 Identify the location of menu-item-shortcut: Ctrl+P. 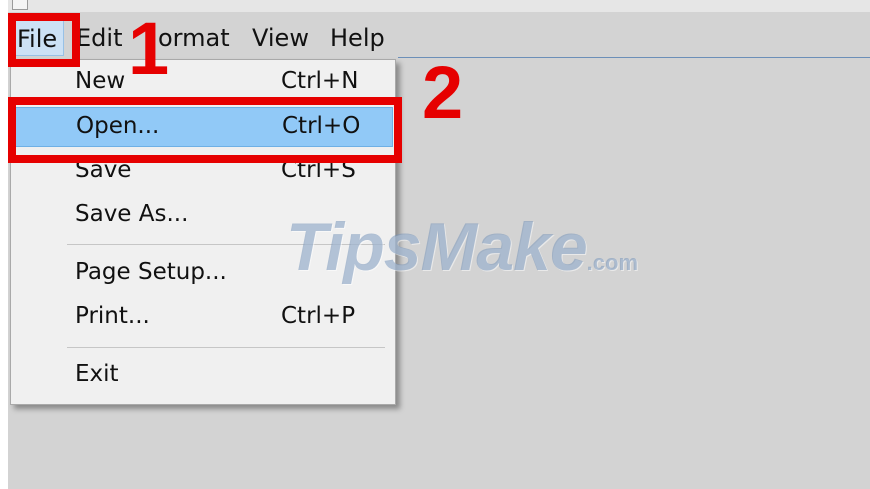
(318, 316).